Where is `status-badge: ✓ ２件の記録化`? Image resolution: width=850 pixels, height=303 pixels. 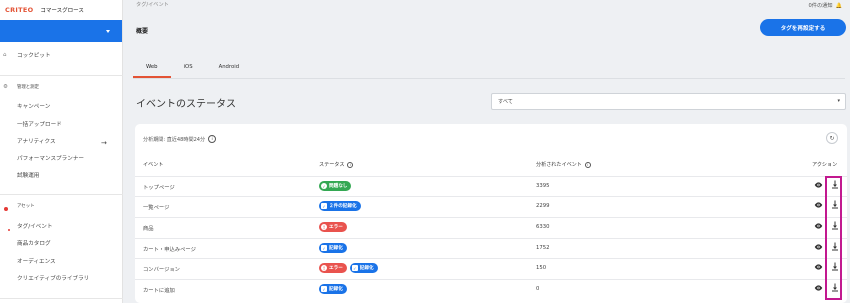 status-badge: ✓ ２件の記録化 is located at coordinates (340, 206).